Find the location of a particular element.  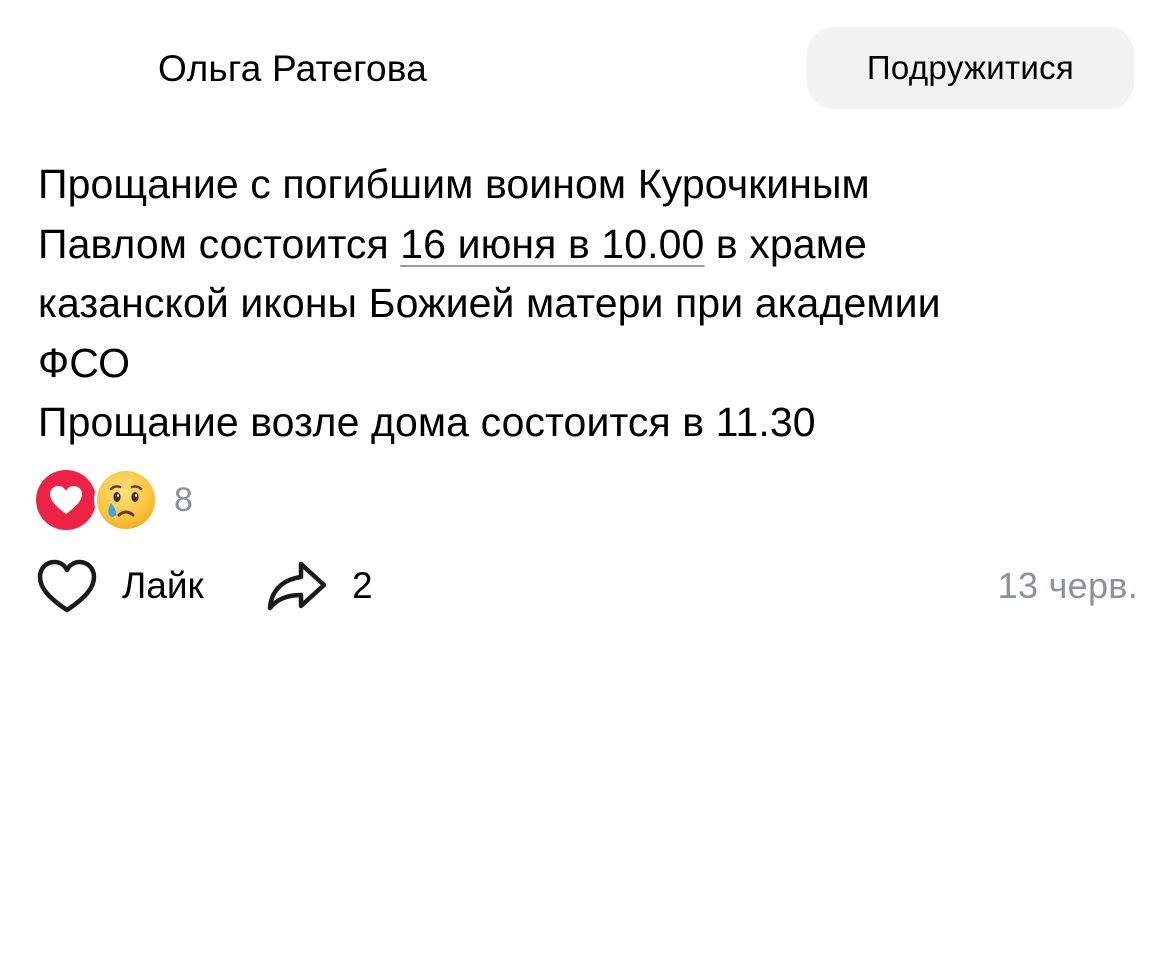

post-text-line: ФСО is located at coordinates (84, 362).